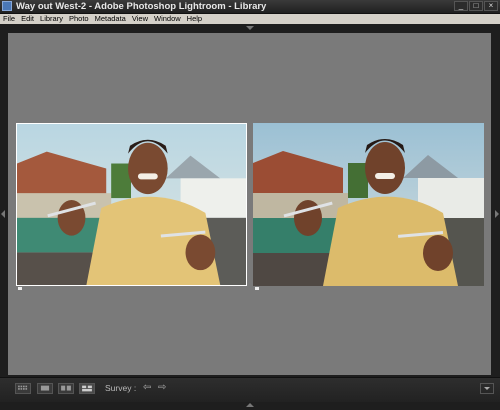 Image resolution: width=500 pixels, height=410 pixels. Describe the element at coordinates (167, 19) in the screenshot. I see `menu-window: Window` at that location.